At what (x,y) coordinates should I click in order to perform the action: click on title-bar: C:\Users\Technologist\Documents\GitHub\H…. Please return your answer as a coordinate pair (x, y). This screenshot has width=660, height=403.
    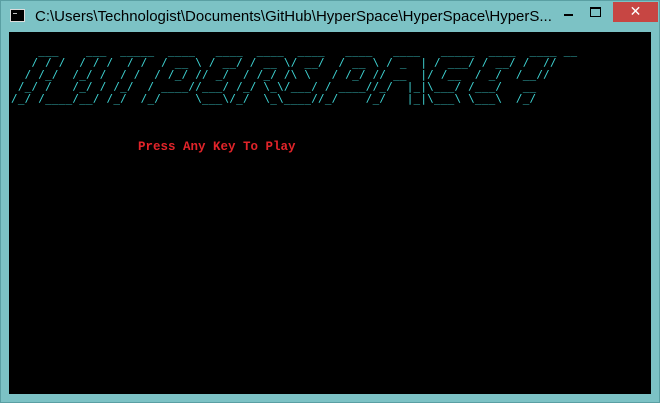
    Looking at the image, I should click on (330, 16).